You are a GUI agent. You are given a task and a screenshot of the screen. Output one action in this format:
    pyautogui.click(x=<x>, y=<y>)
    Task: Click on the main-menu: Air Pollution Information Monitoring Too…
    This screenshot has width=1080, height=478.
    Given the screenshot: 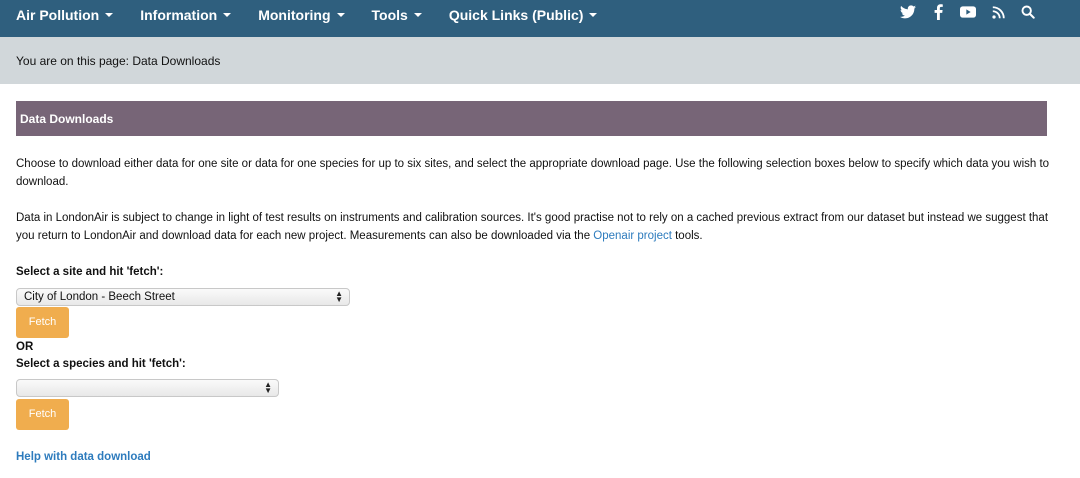 What is the action you would take?
    pyautogui.click(x=320, y=15)
    